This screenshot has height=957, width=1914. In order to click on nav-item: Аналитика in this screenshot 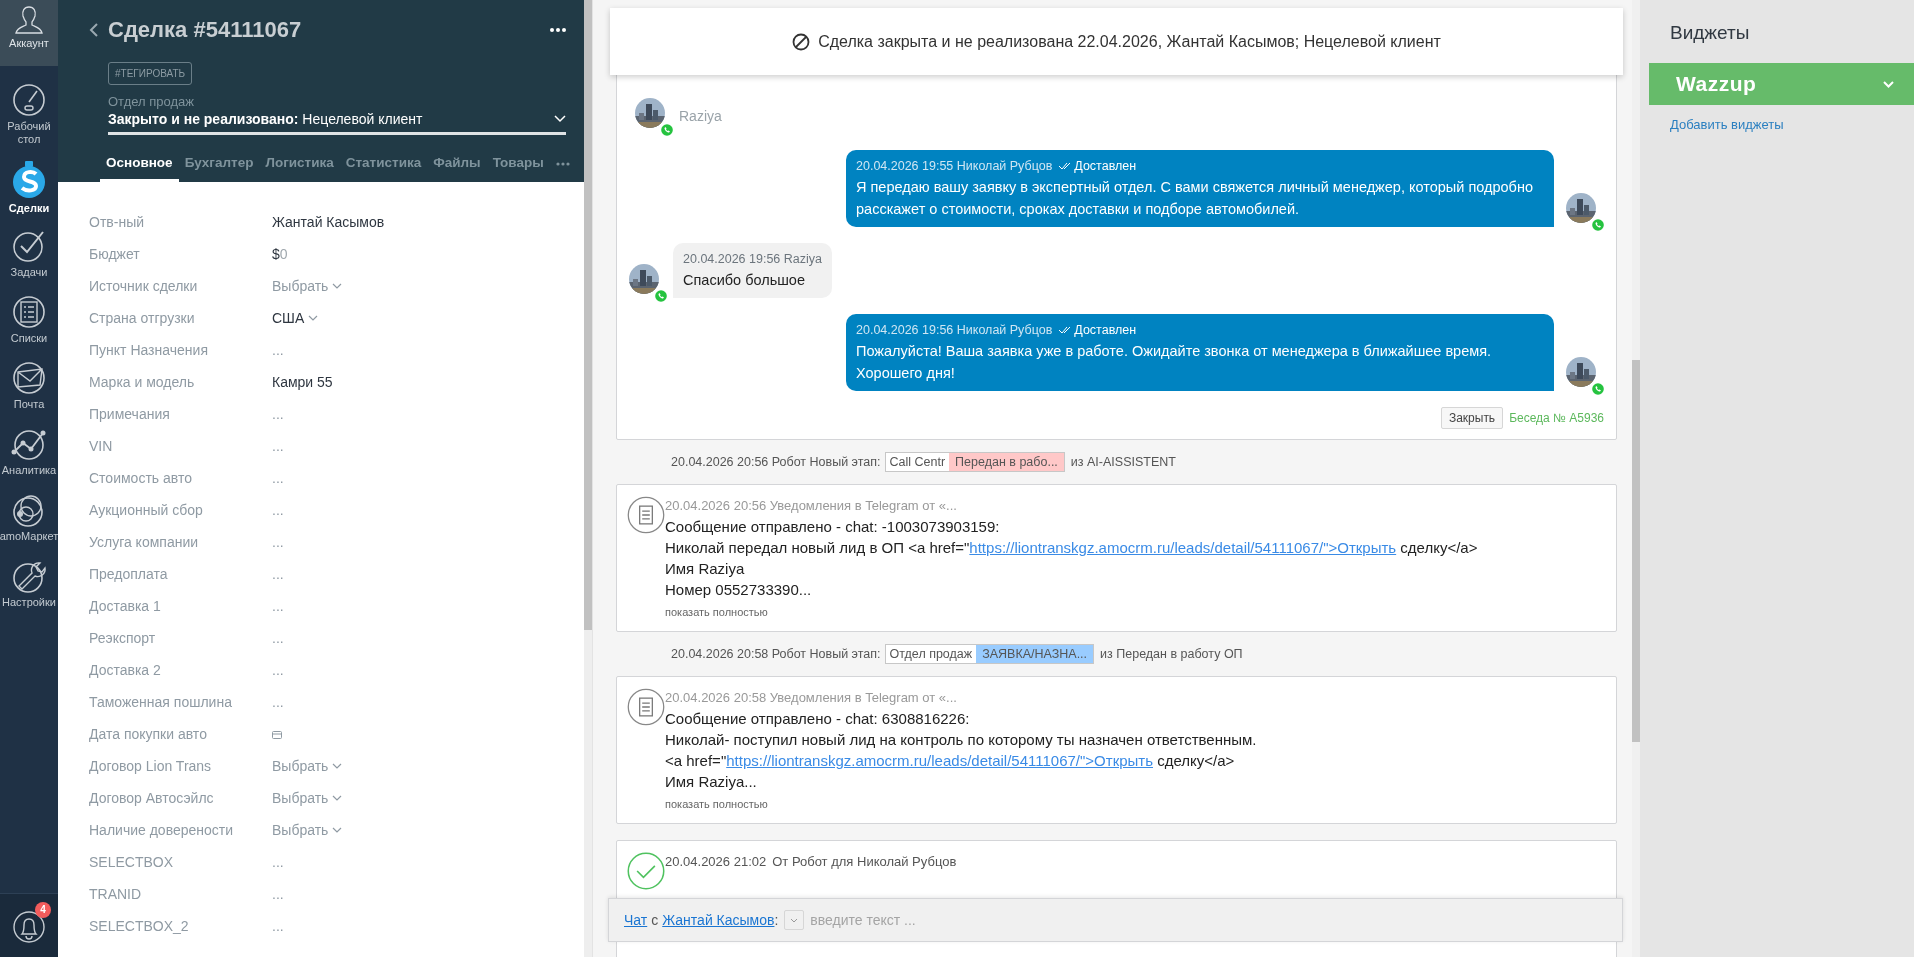, I will do `click(29, 451)`.